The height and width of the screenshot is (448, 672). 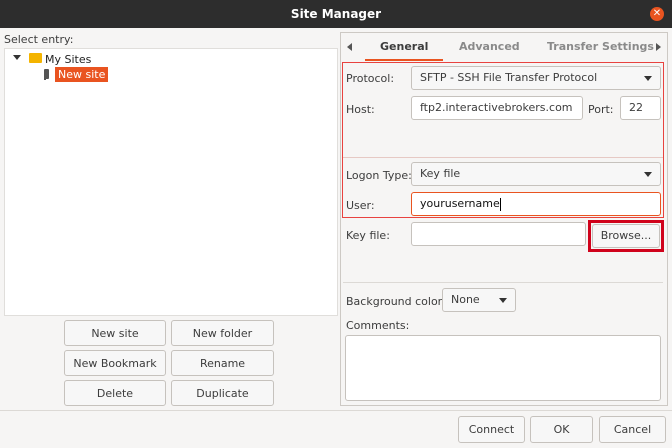 I want to click on title-bar: Site Manager ✕, so click(x=336, y=14).